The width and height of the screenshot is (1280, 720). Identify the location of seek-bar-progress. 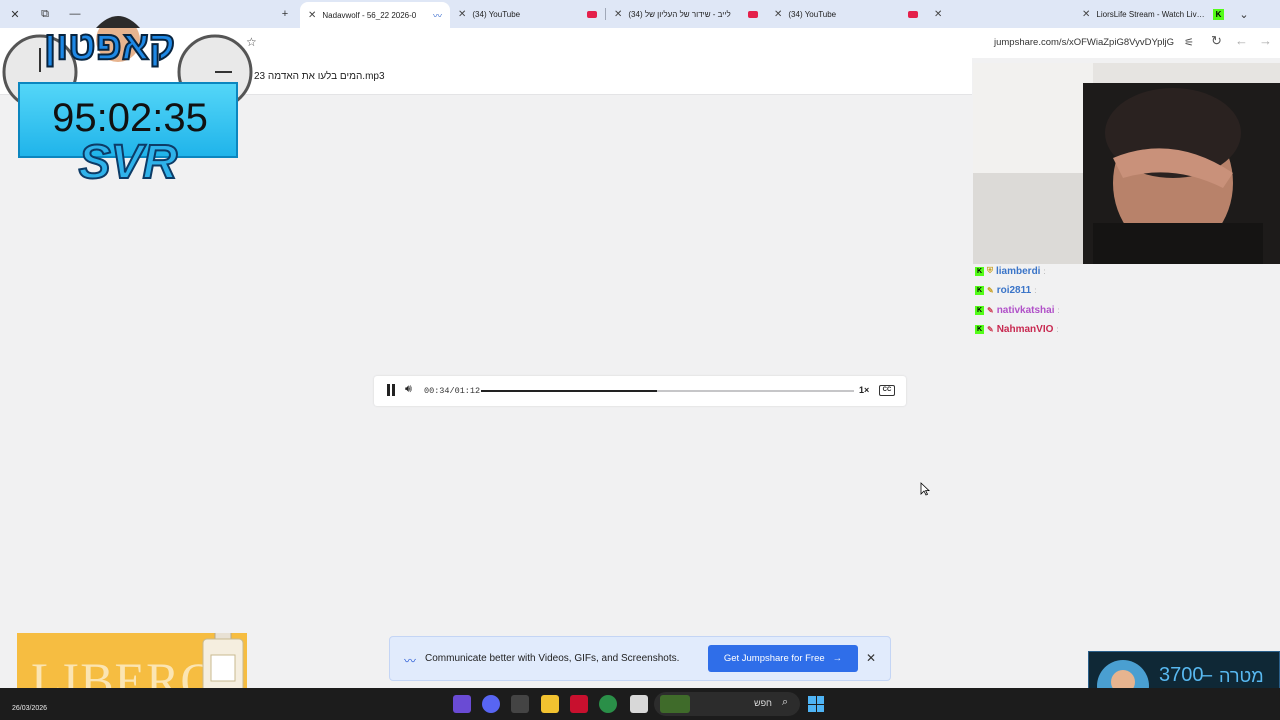
(569, 391).